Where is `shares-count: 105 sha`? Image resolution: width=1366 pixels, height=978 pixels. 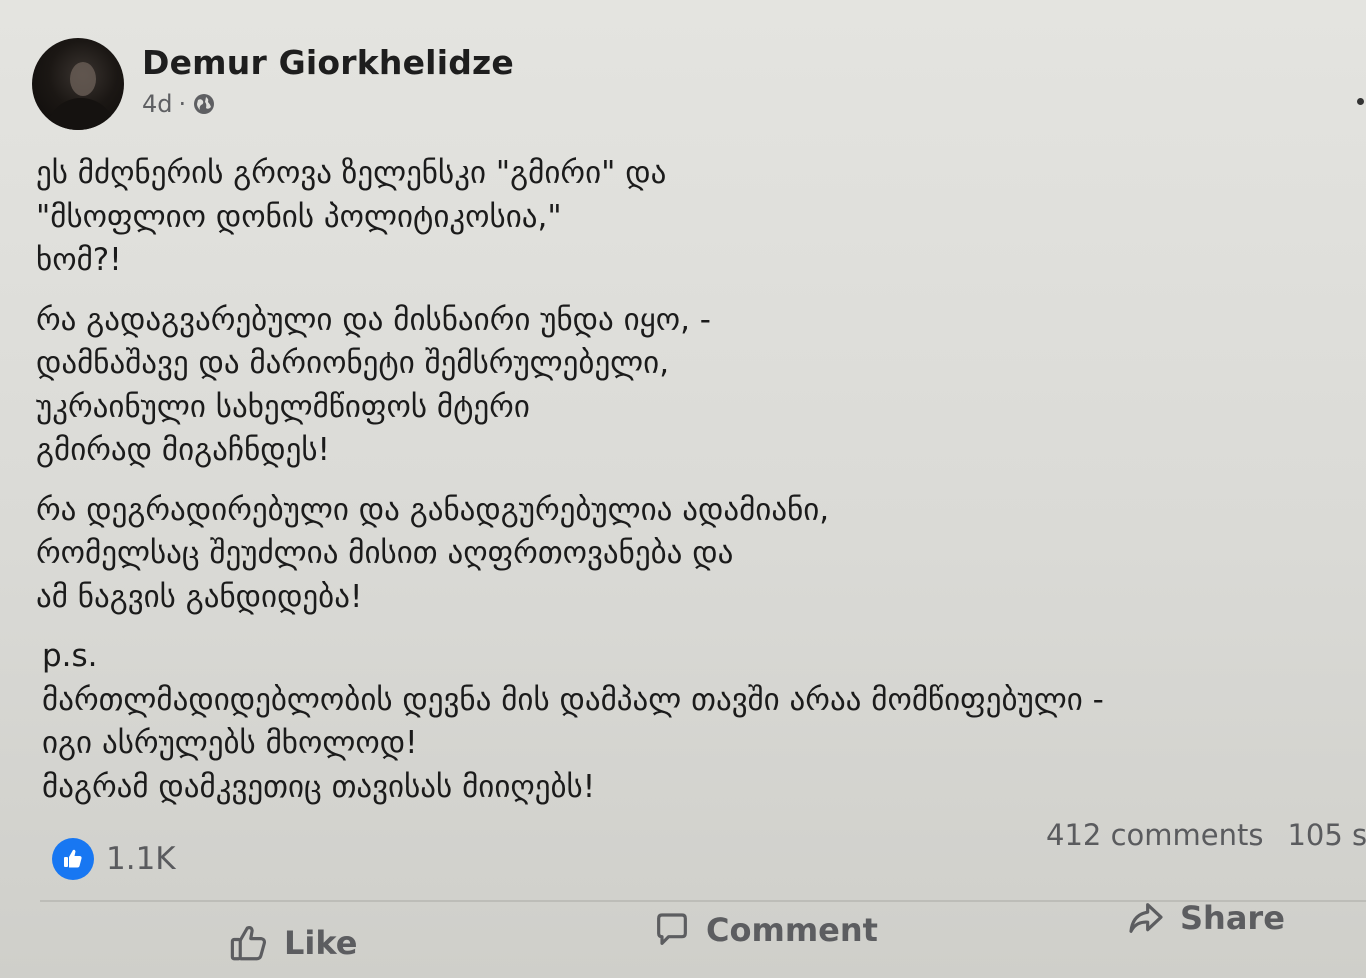
shares-count: 105 sha is located at coordinates (1326, 835).